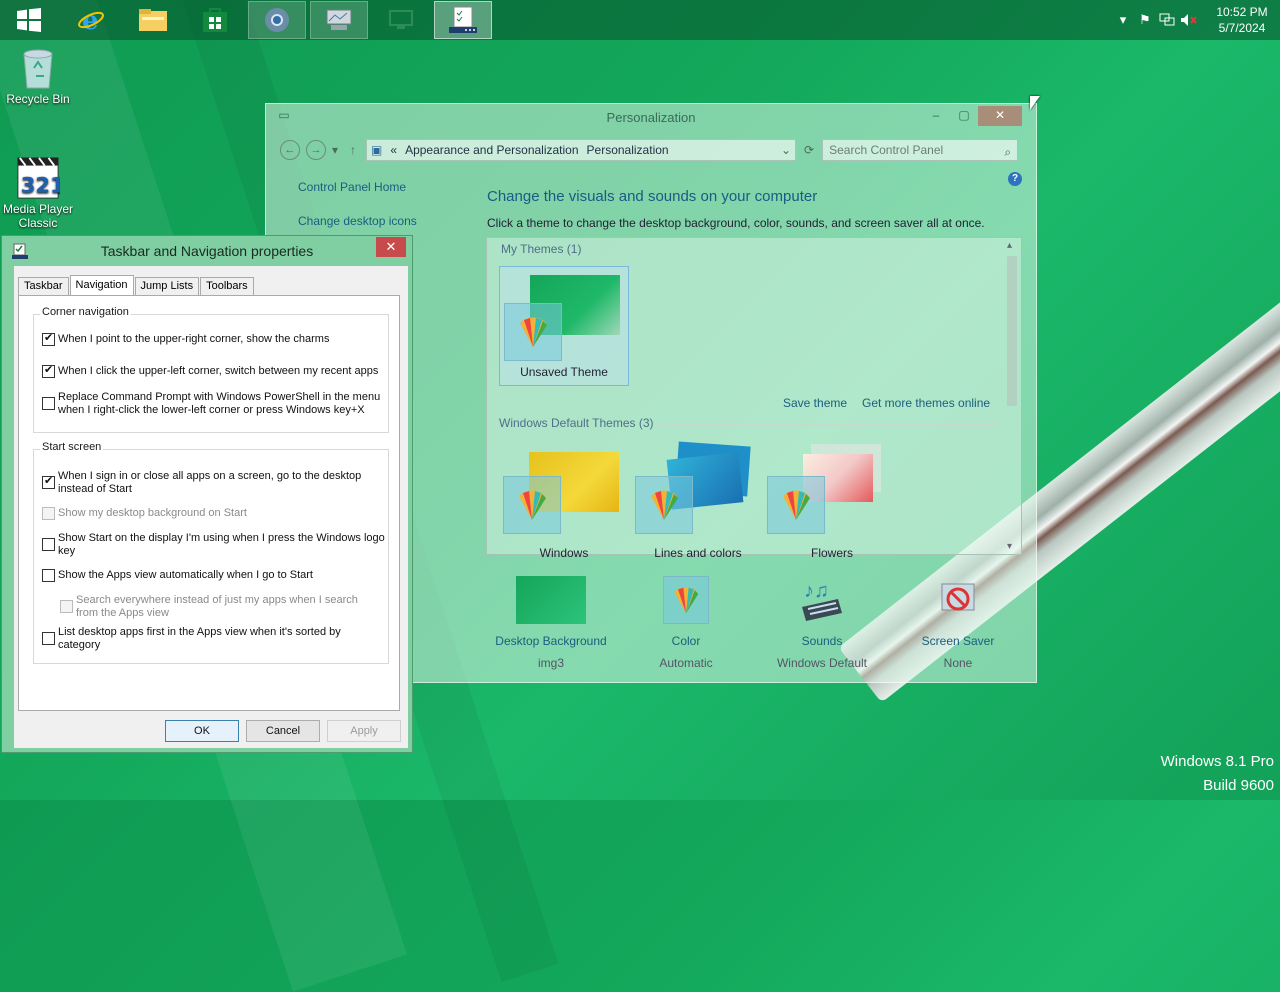 This screenshot has width=1280, height=992. I want to click on control-panel-icon: ▣, so click(377, 150).